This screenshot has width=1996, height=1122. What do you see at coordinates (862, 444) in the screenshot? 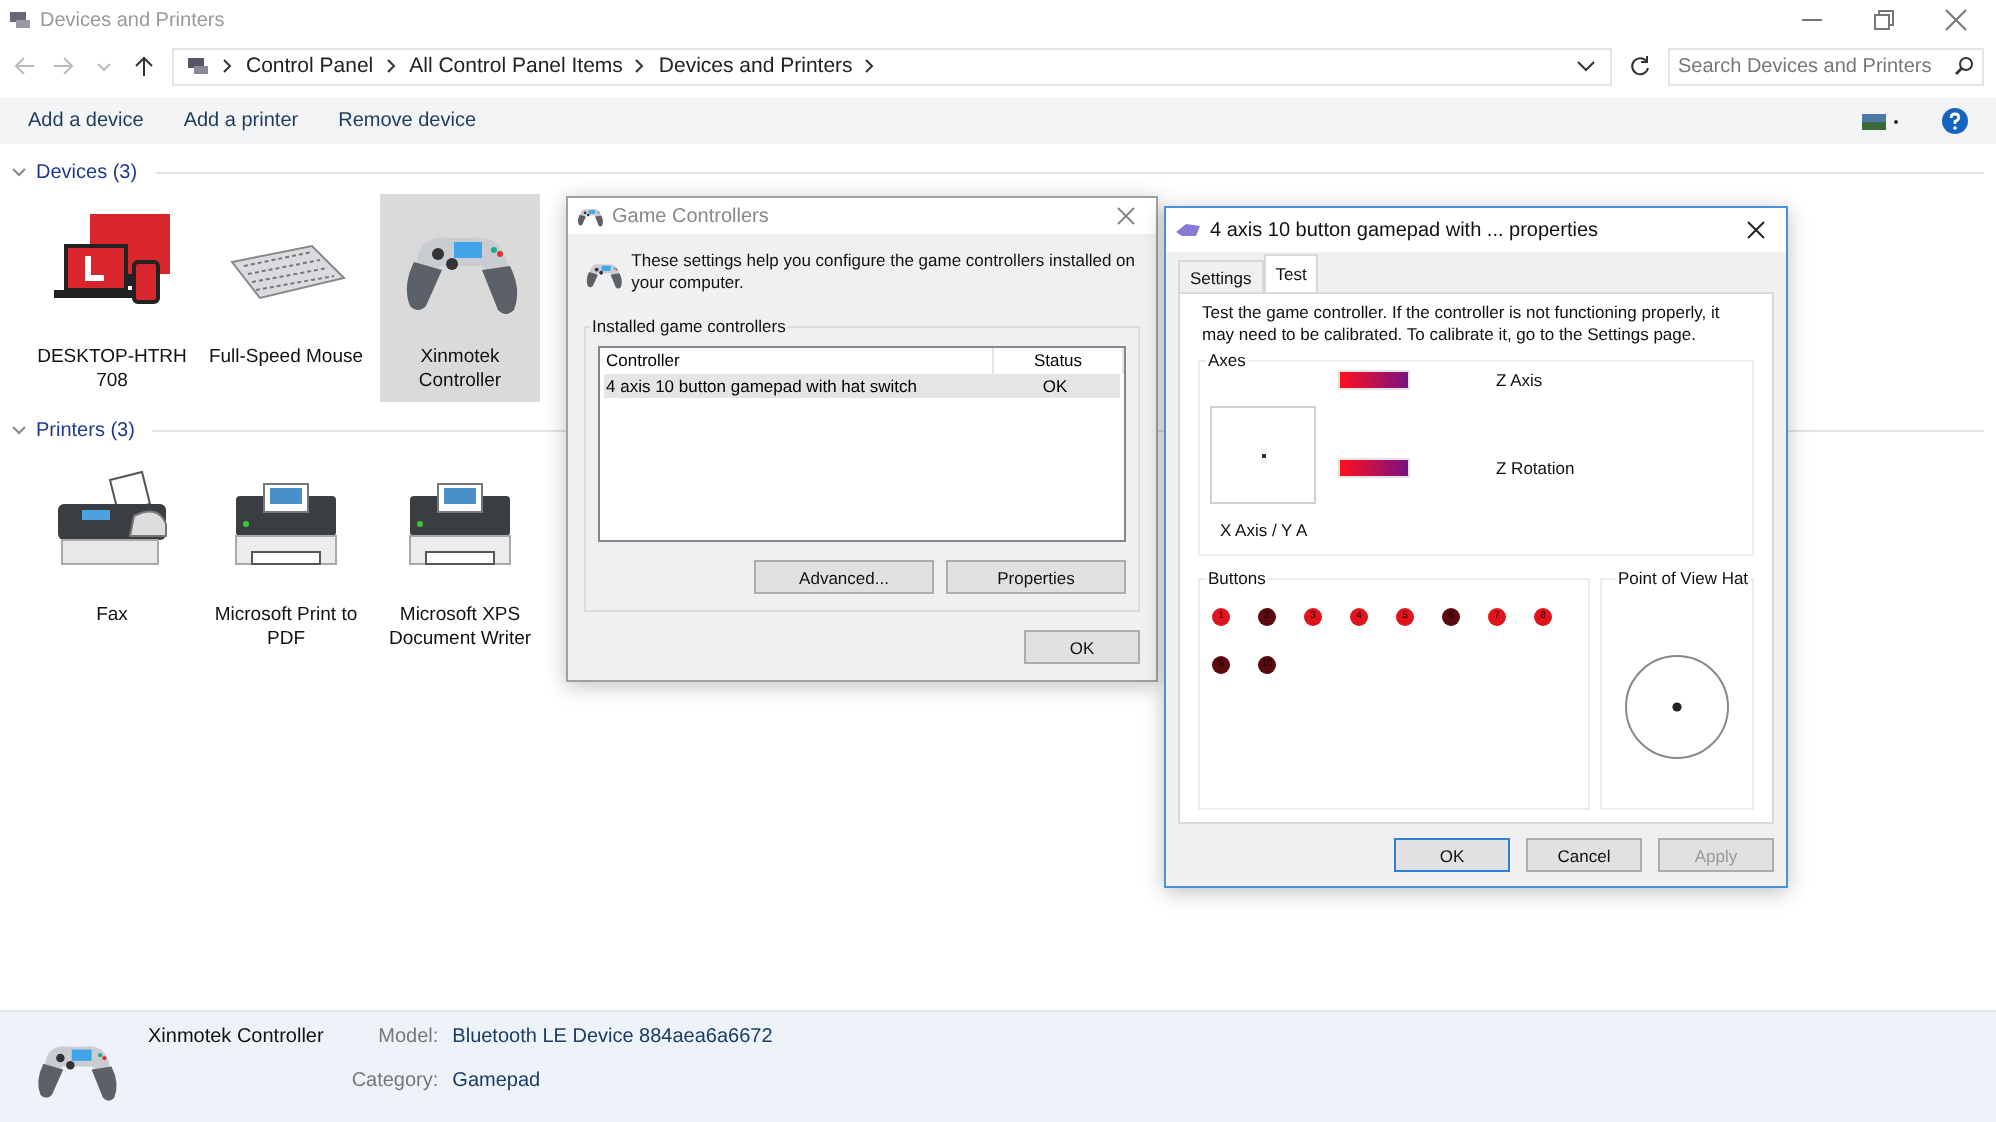
I see `controller-list: Controller Status 4 axis 10 button gamepad with hat switch OK` at bounding box center [862, 444].